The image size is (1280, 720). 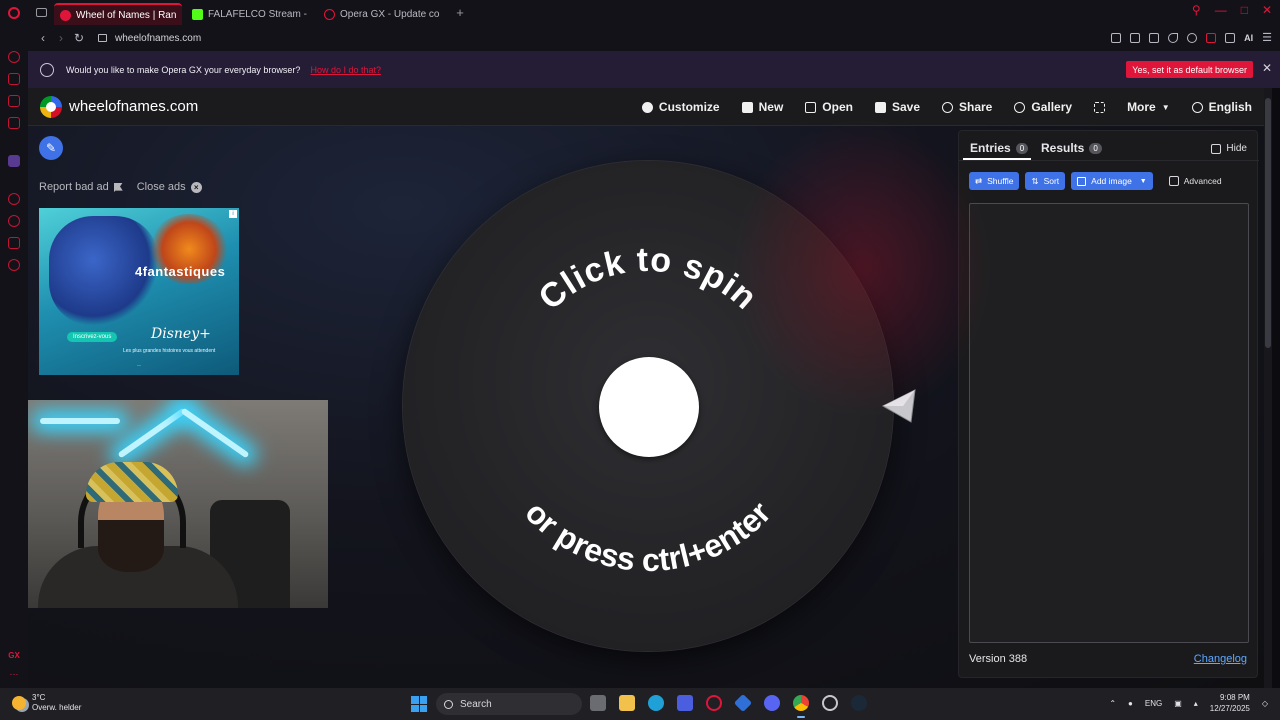 I want to click on minimize-icon: —, so click(x=1221, y=10).